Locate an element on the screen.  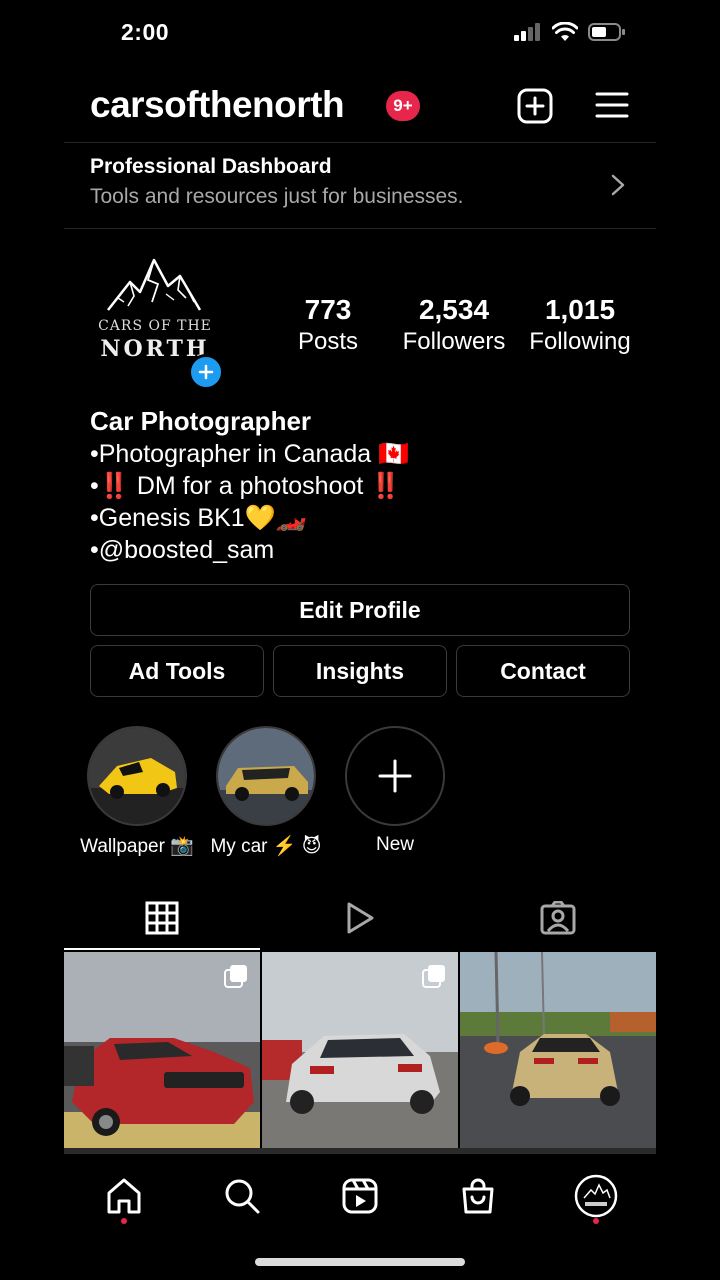
add-story-button is located at coordinates (206, 372).